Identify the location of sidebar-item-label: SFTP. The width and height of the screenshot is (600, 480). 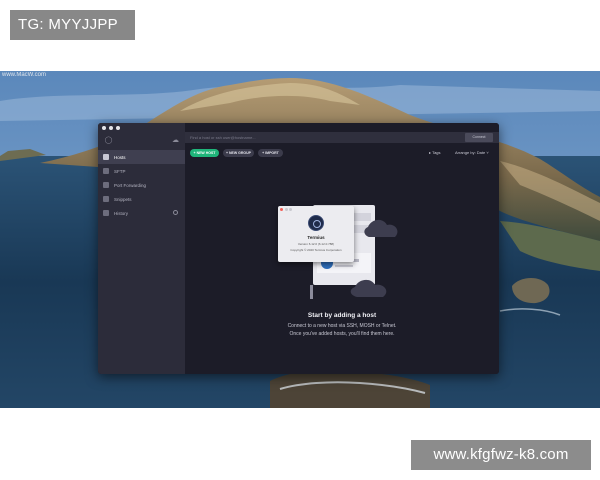
(120, 171).